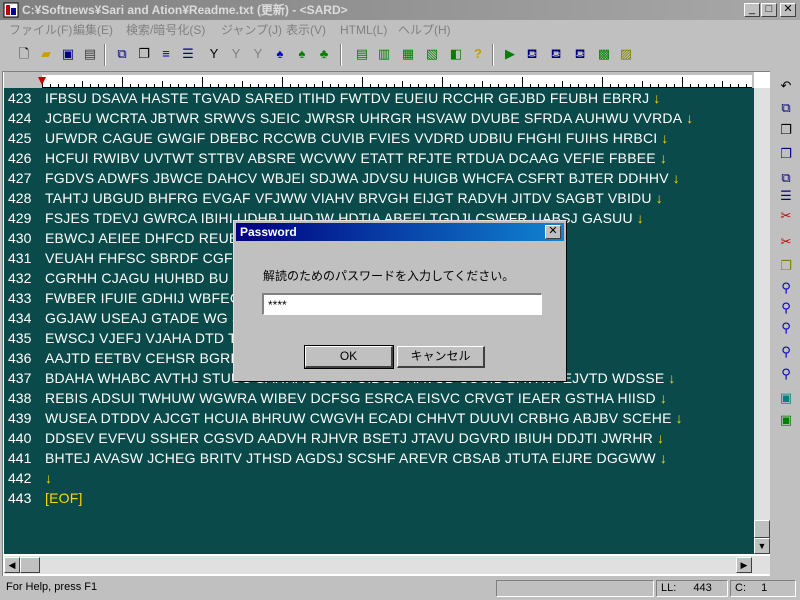 The width and height of the screenshot is (800, 600). What do you see at coordinates (744, 565) in the screenshot?
I see `scroll-right-icon: ▶` at bounding box center [744, 565].